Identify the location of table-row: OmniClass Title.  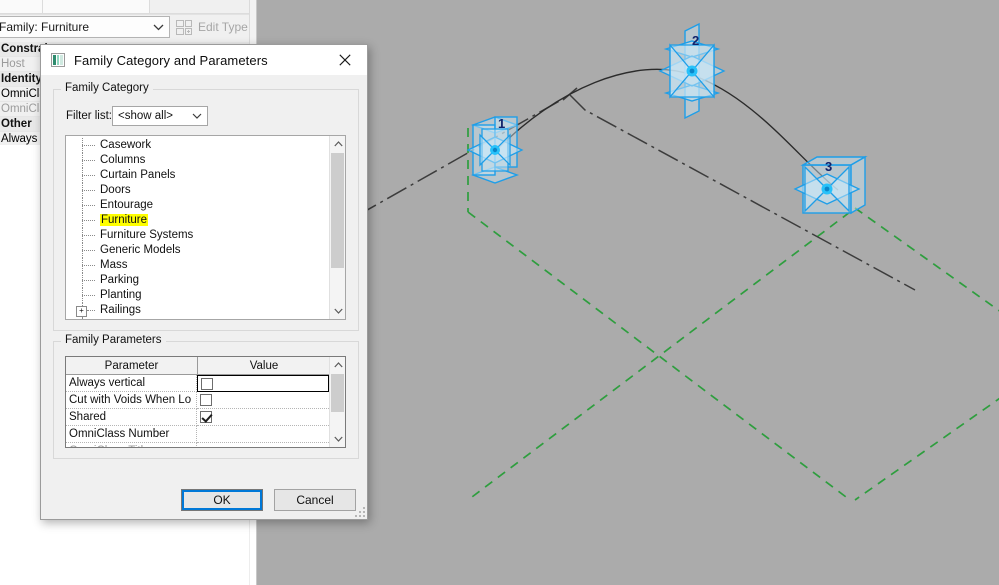
(205, 445).